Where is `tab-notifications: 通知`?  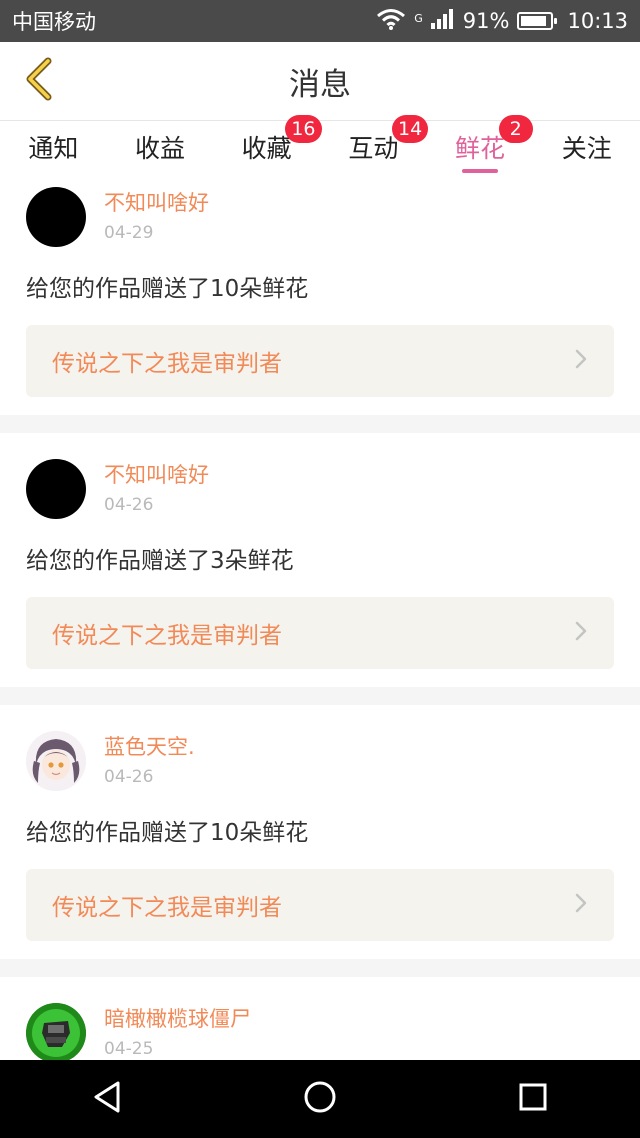
tab-notifications: 通知 is located at coordinates (53, 150).